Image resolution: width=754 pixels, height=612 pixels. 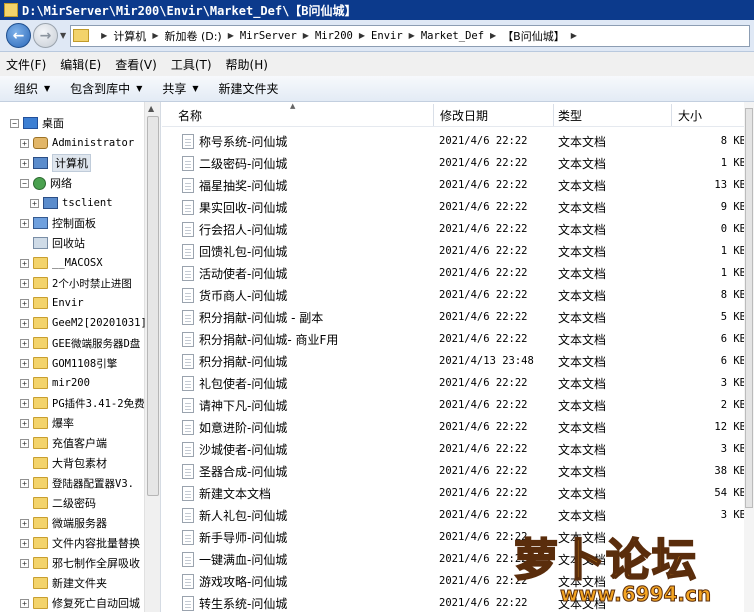 I want to click on file-row: 回馈礼包-问仙城 2021/4/6 22:22 文本文档 1 KB, so click(x=458, y=251).